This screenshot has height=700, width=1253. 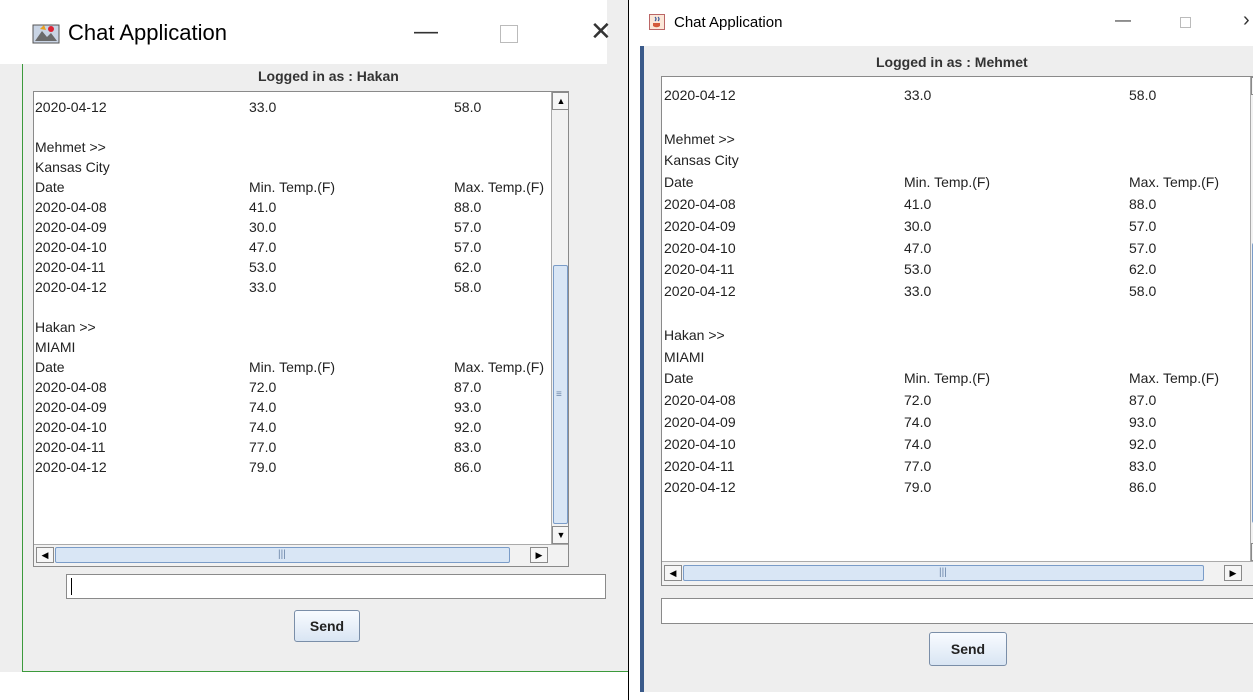 What do you see at coordinates (306, 32) in the screenshot?
I see `title-bar: Chat Application — ✕` at bounding box center [306, 32].